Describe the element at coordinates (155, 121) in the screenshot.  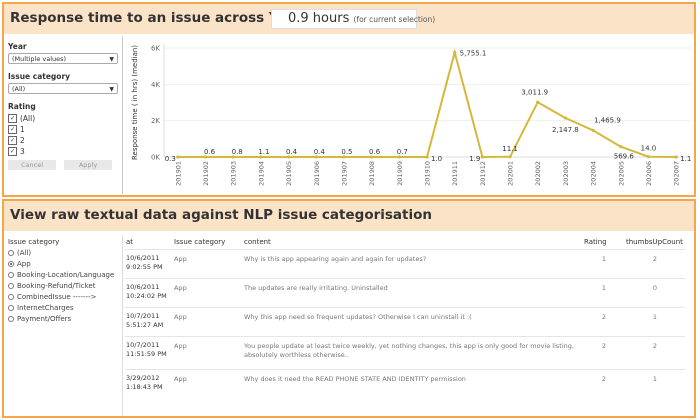
I see `y-tick-label: 2K` at that location.